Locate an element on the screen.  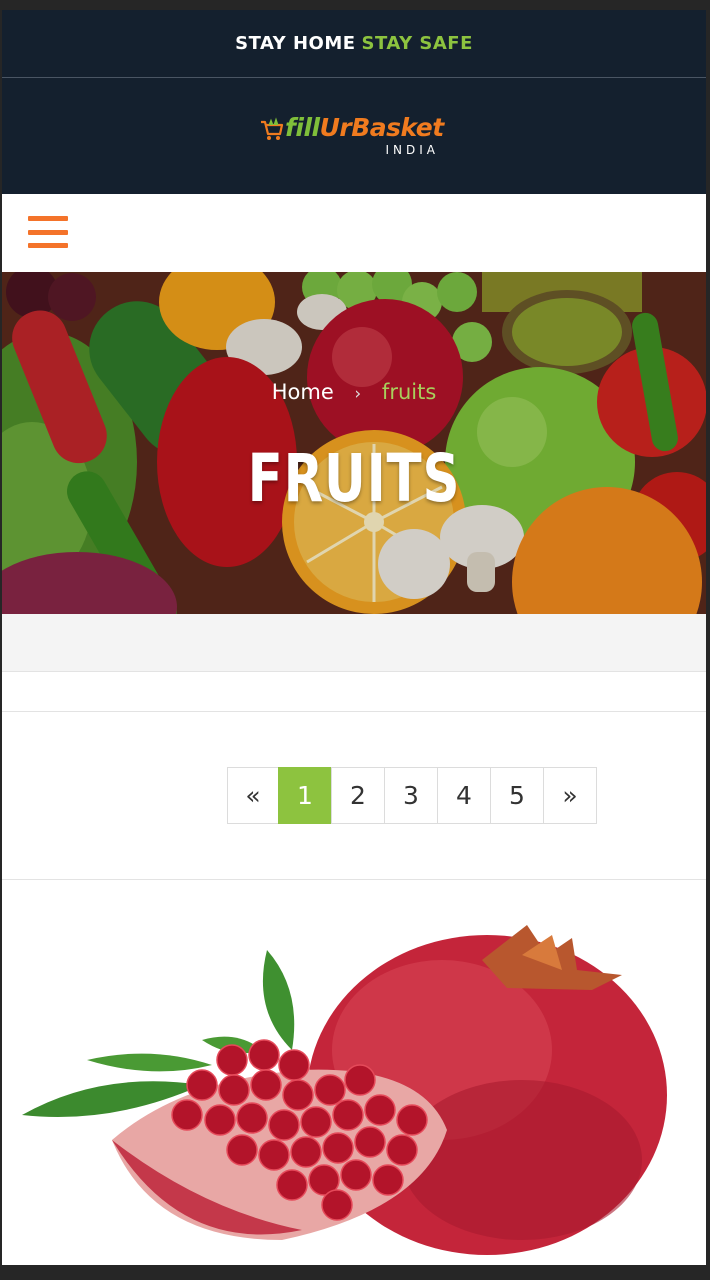
breadcrumb-home-link: Home is located at coordinates (303, 392).